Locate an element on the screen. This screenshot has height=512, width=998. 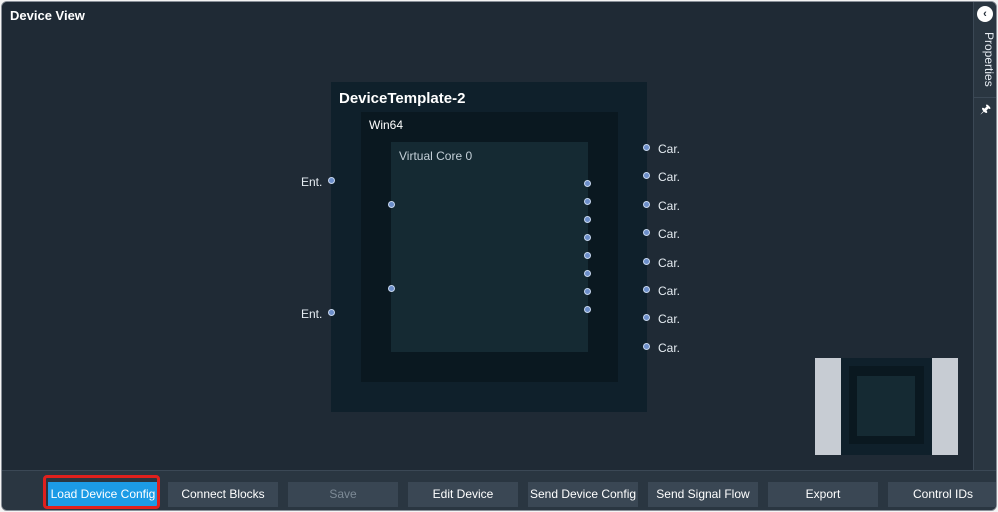
properties-tab: Properties is located at coordinates (986, 62).